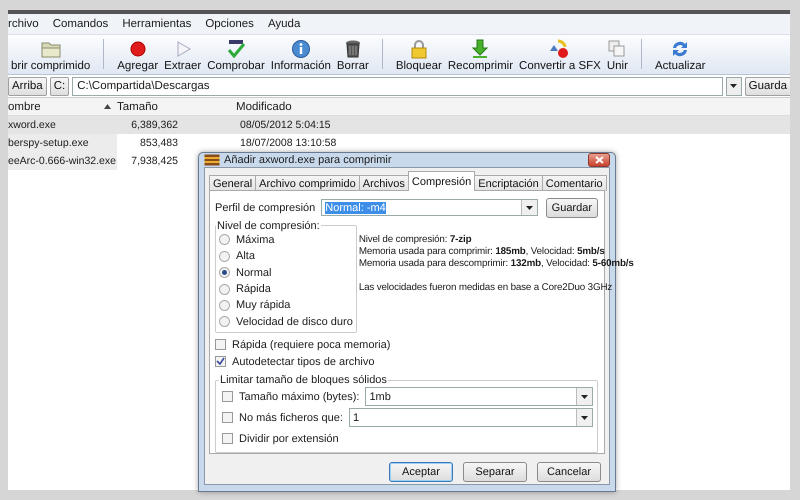  I want to click on radio-option: Muy rápida, so click(286, 305).